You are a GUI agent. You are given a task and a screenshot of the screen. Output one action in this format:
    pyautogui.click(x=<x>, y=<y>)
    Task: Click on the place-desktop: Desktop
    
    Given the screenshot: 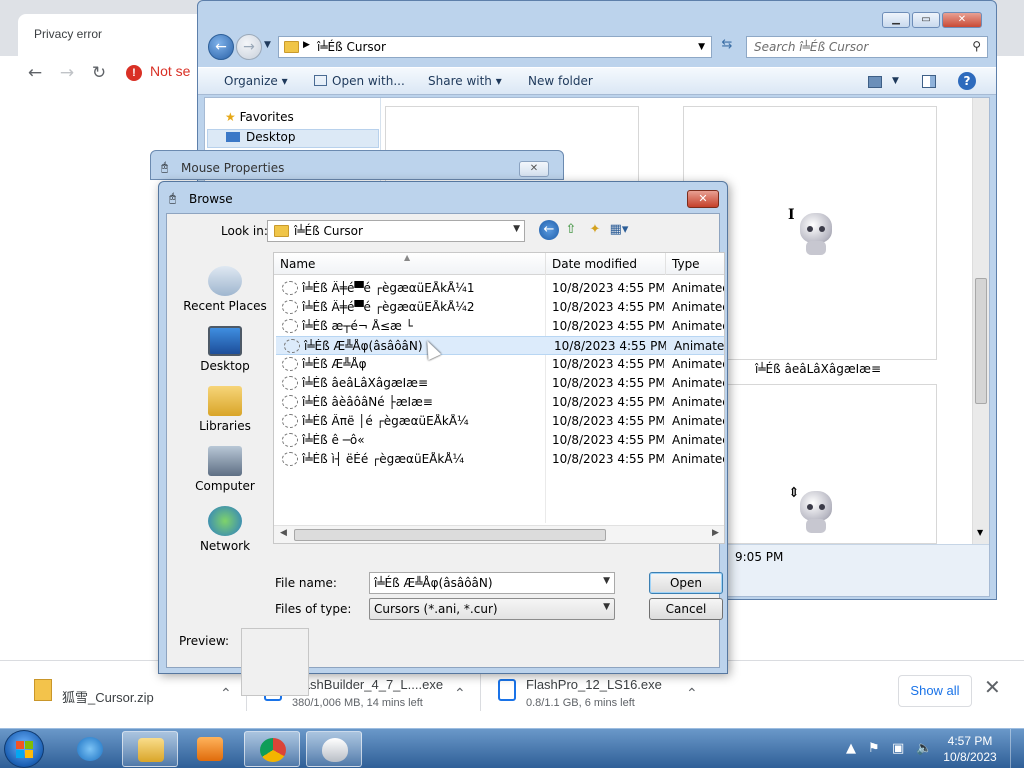 What is the action you would take?
    pyautogui.click(x=225, y=349)
    